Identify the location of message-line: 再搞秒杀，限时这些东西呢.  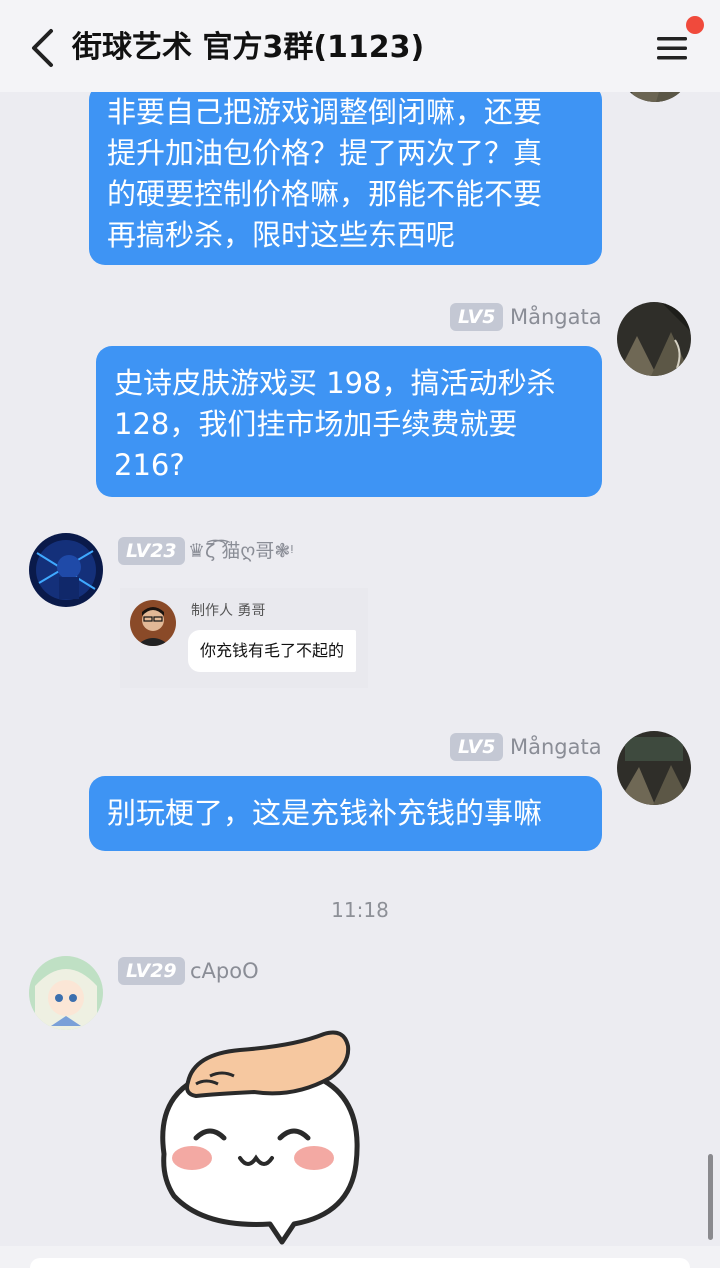
(281, 235).